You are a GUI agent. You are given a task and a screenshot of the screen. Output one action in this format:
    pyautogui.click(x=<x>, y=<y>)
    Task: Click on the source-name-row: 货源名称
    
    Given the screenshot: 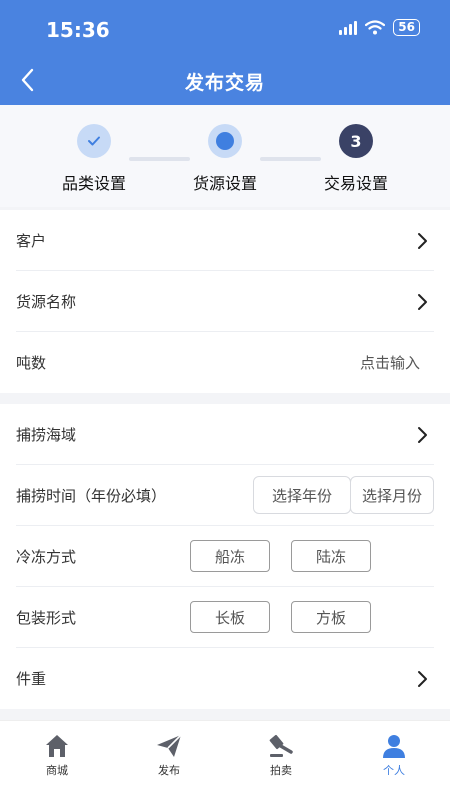 What is the action you would take?
    pyautogui.click(x=225, y=301)
    